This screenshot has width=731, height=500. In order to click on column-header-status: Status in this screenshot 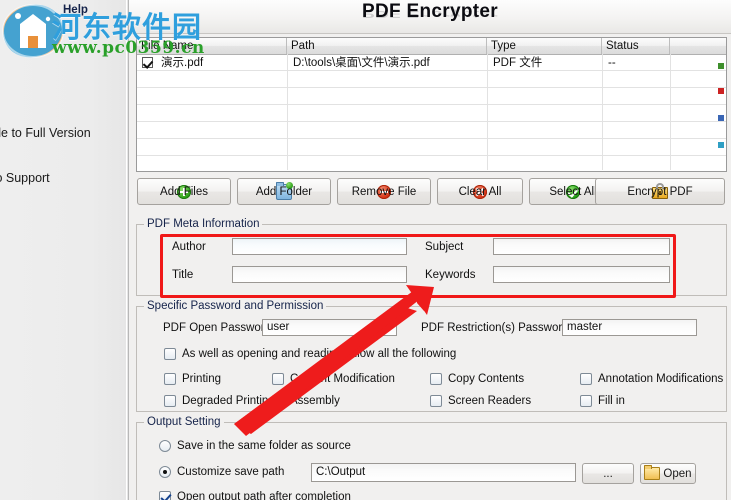, I will do `click(636, 46)`.